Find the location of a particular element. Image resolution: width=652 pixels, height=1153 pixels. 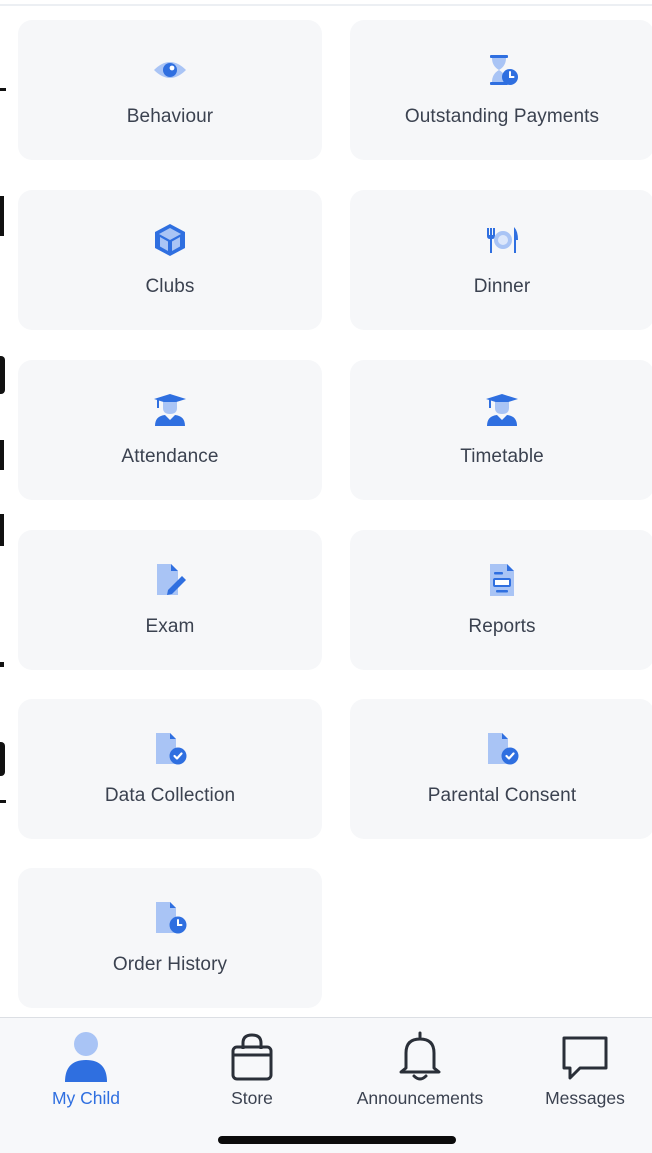

cube-icon is located at coordinates (170, 240).